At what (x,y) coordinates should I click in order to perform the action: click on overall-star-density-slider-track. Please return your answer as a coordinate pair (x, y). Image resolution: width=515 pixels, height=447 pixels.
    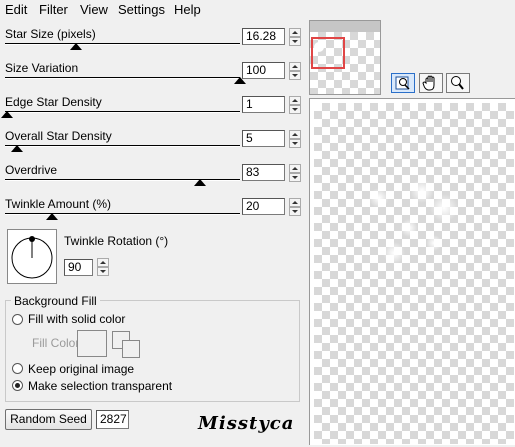
    Looking at the image, I should click on (122, 146).